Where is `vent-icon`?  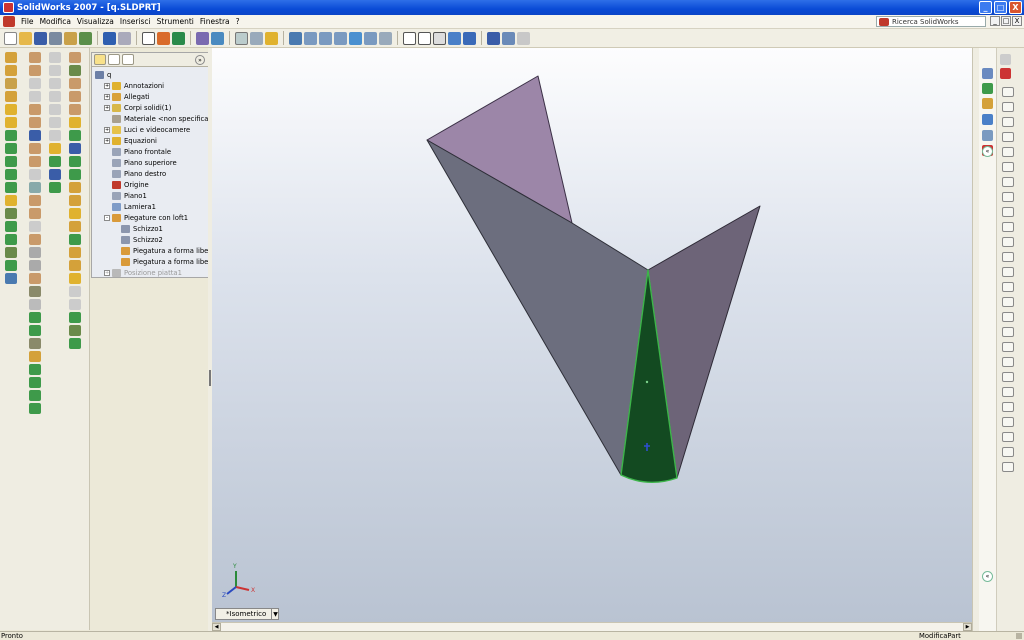 vent-icon is located at coordinates (75, 109).